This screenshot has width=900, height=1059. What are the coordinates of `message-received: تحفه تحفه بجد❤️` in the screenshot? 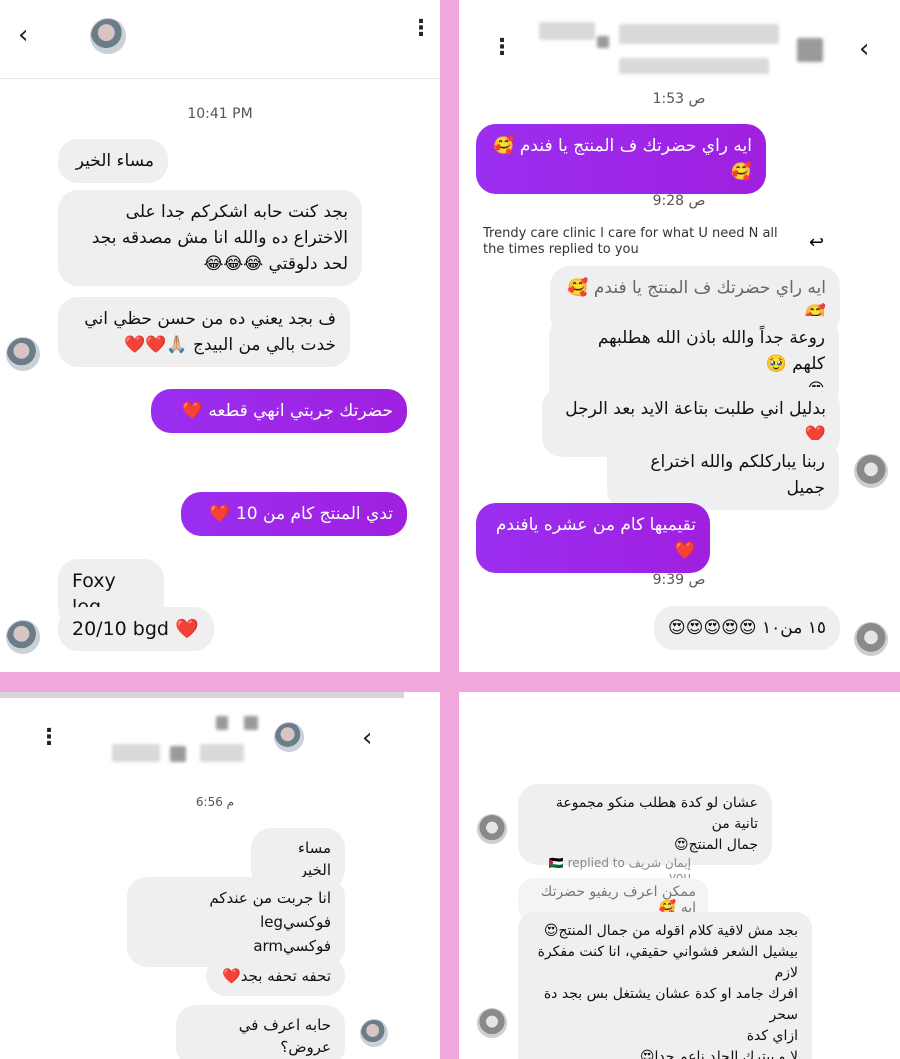 It's located at (275, 976).